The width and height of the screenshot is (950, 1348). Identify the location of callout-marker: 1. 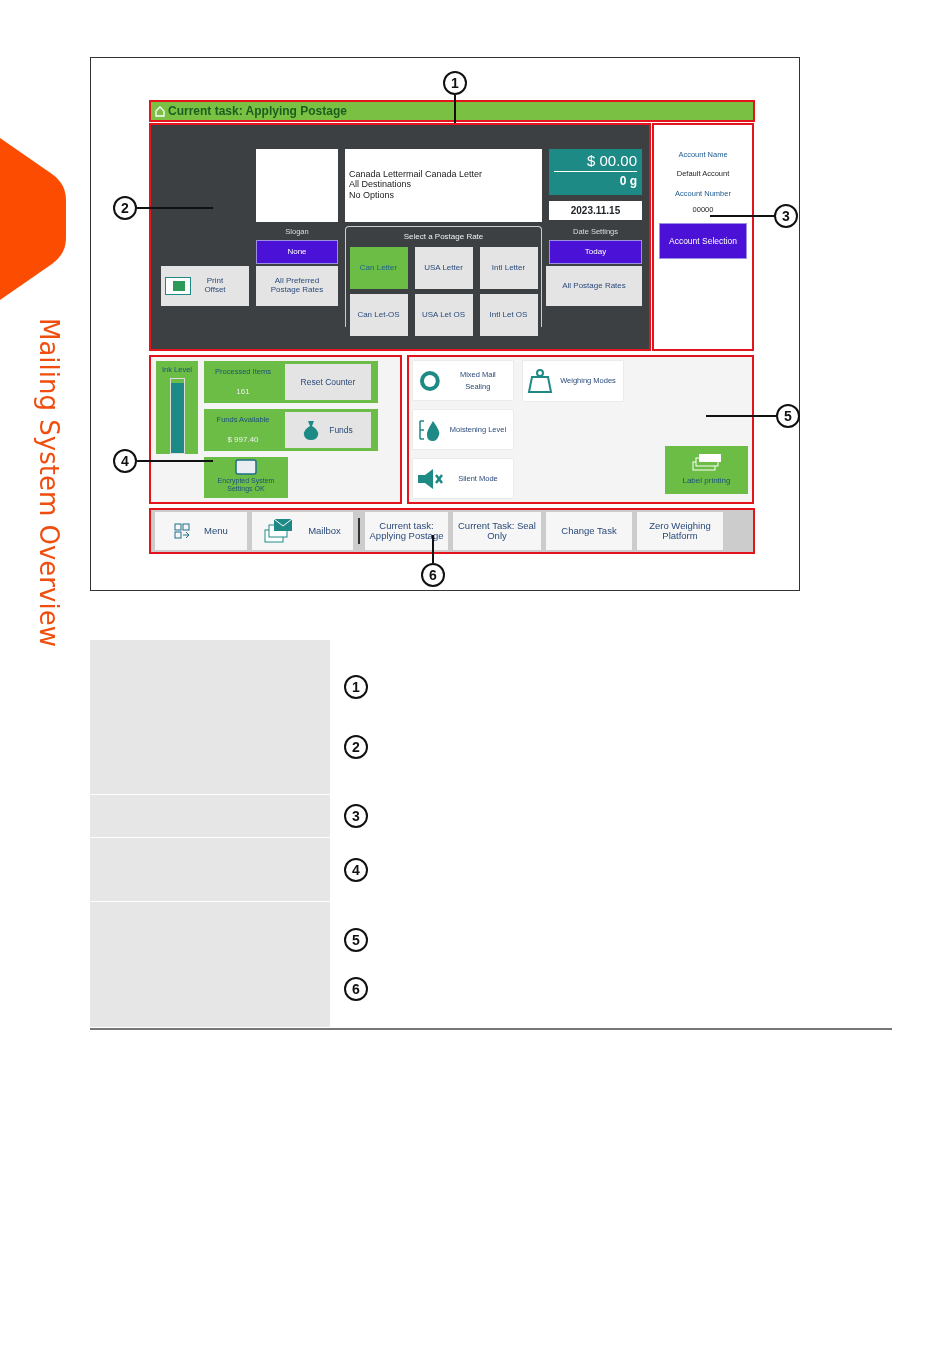
(455, 83).